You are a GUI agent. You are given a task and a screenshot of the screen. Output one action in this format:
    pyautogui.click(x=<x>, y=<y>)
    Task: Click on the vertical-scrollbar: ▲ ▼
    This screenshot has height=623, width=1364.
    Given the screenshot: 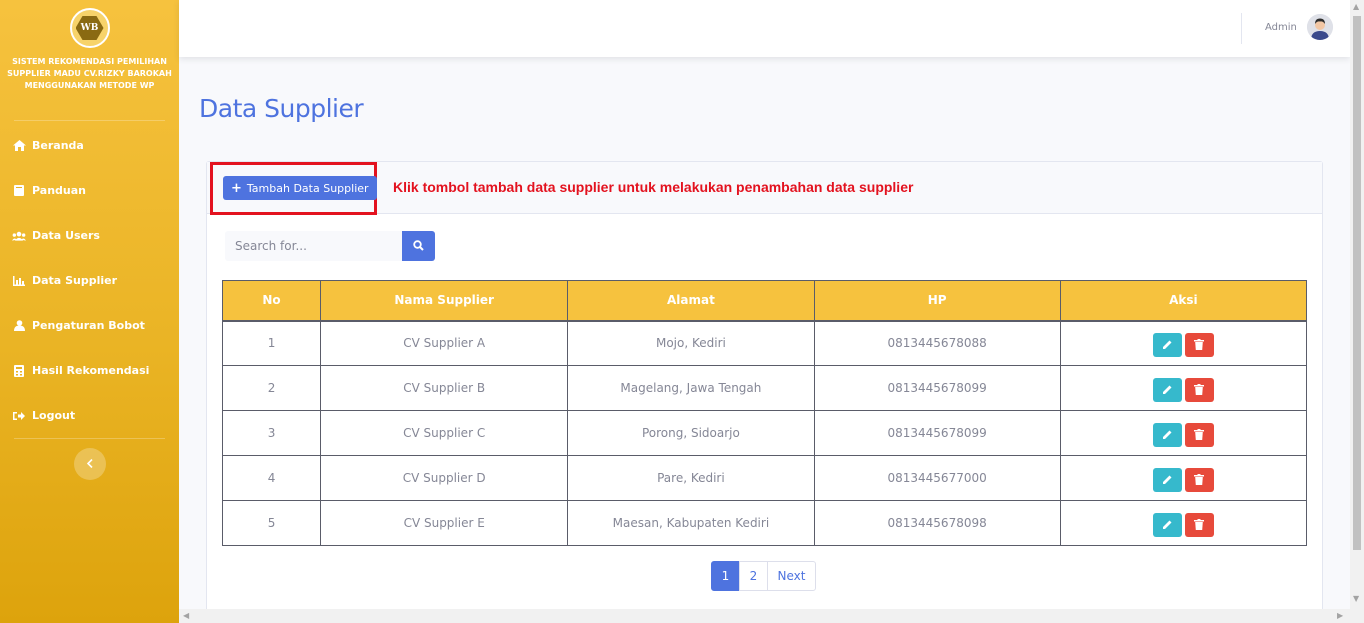 What is the action you would take?
    pyautogui.click(x=1357, y=311)
    